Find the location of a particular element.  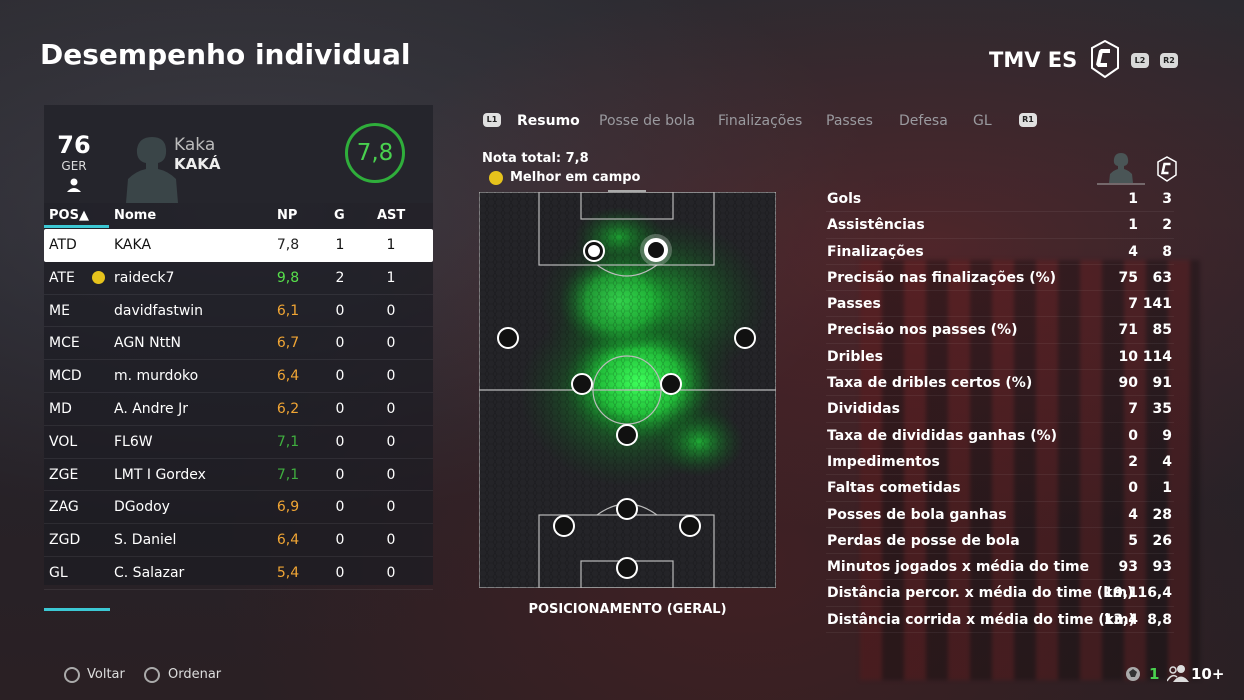

stat-label: Precisão nos passes (%) is located at coordinates (922, 330).